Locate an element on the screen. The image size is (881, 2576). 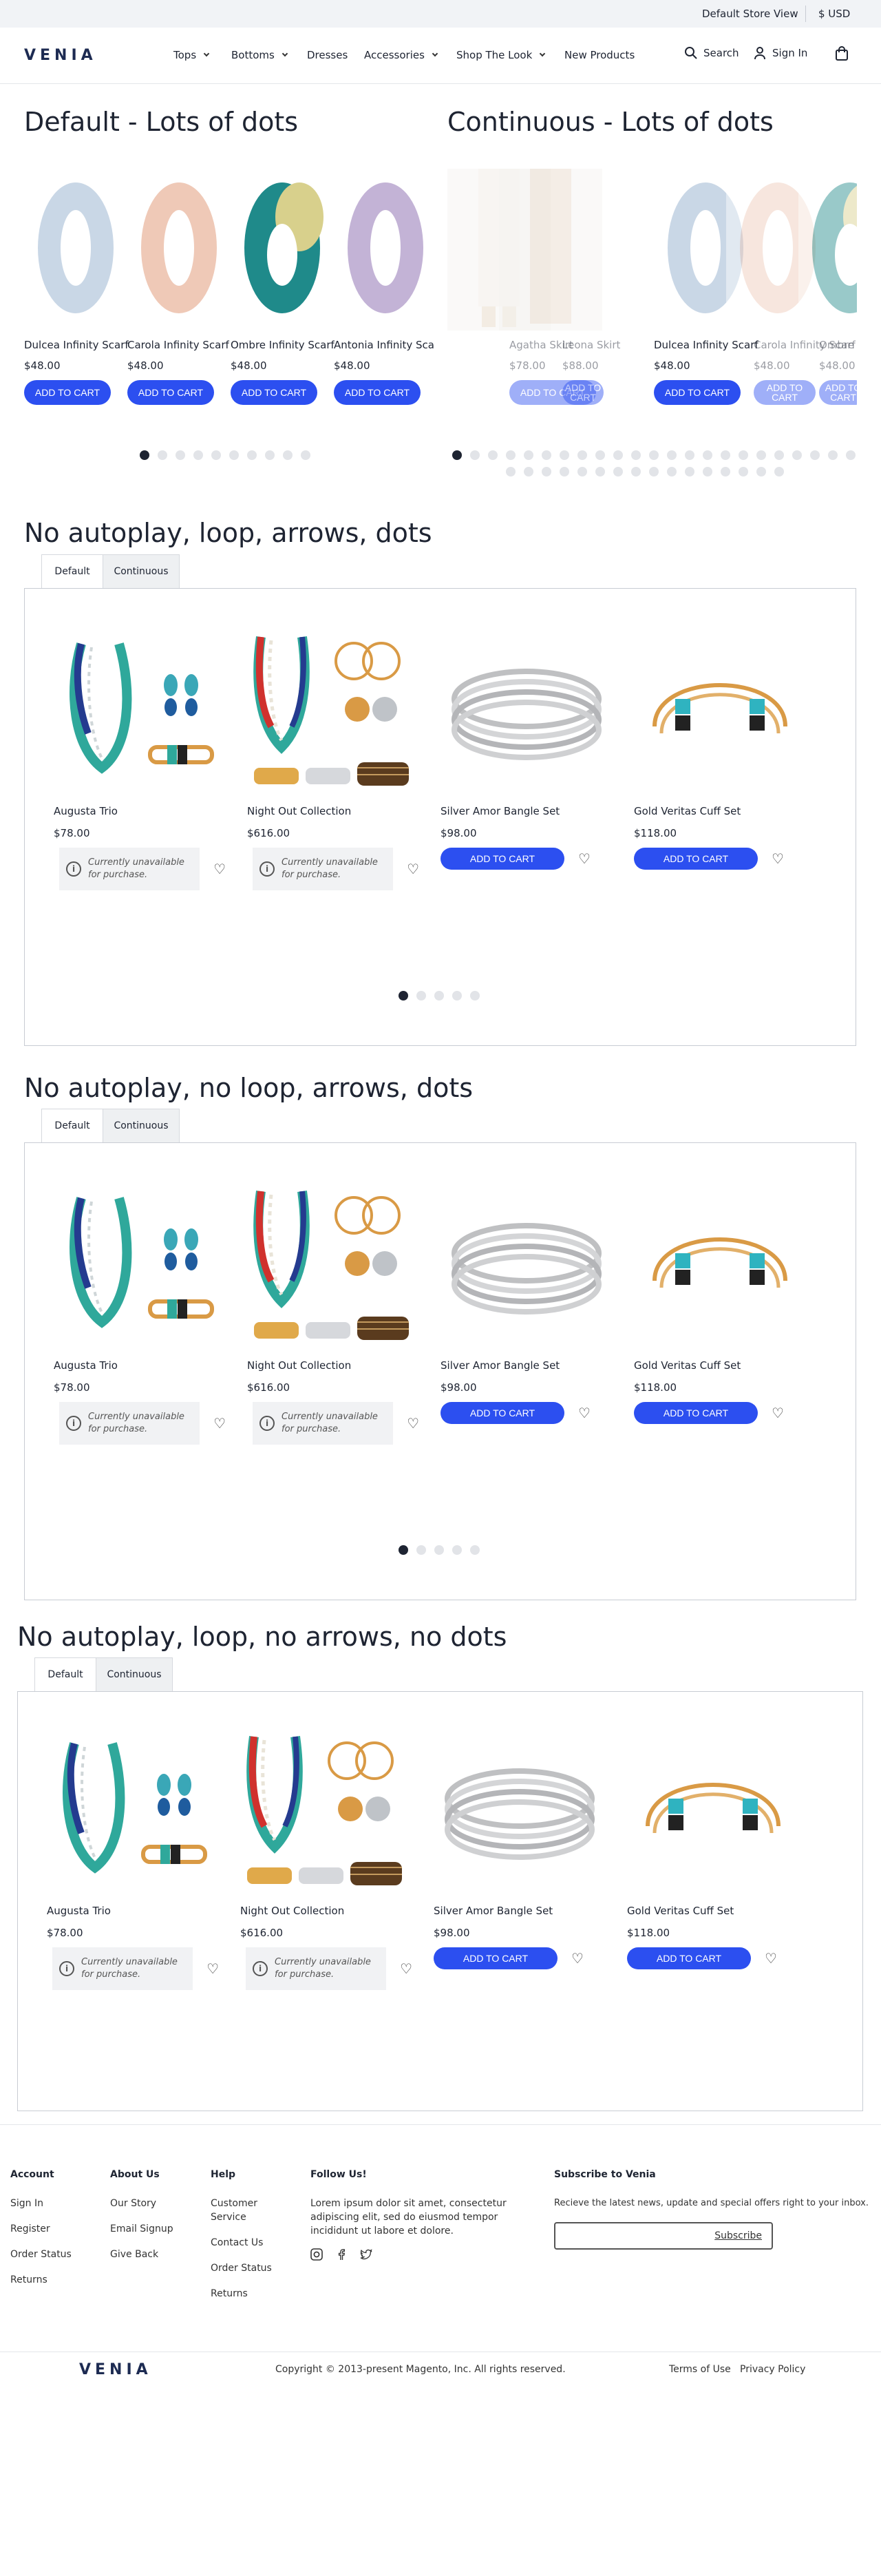
nav-item-shop-the-look: Shop The Look is located at coordinates (501, 55).